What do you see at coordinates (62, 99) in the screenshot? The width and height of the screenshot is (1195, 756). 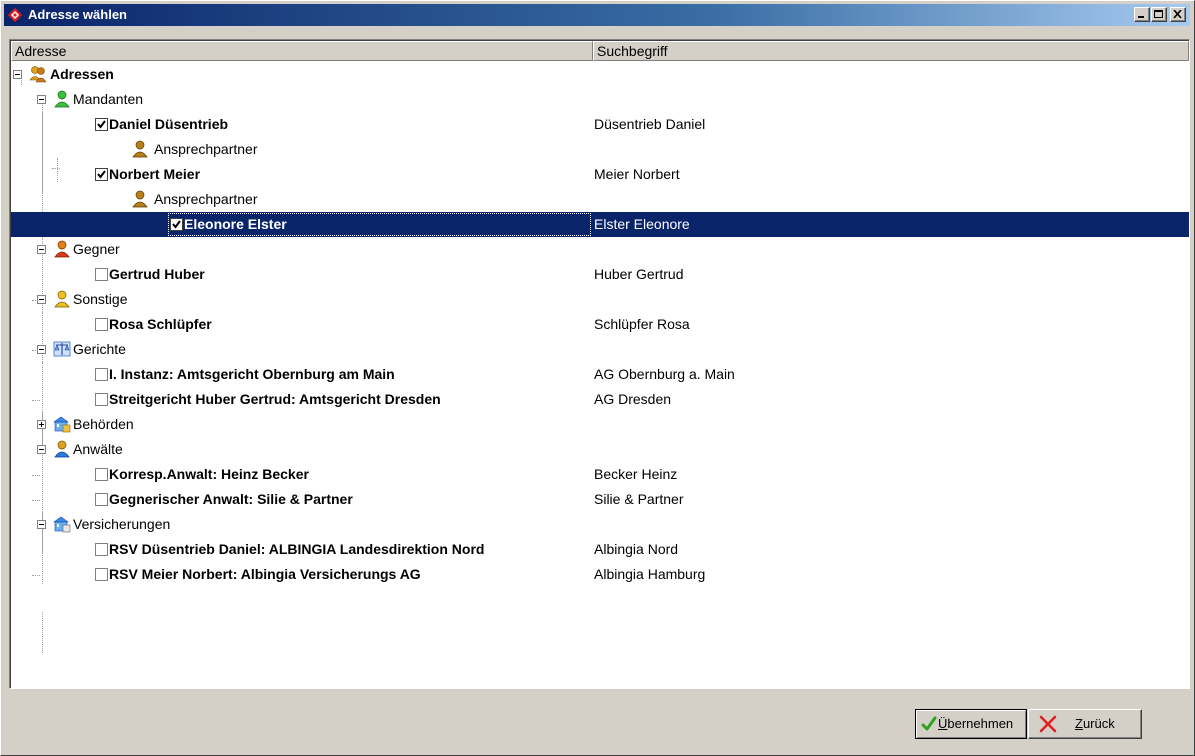 I see `person-green-icon` at bounding box center [62, 99].